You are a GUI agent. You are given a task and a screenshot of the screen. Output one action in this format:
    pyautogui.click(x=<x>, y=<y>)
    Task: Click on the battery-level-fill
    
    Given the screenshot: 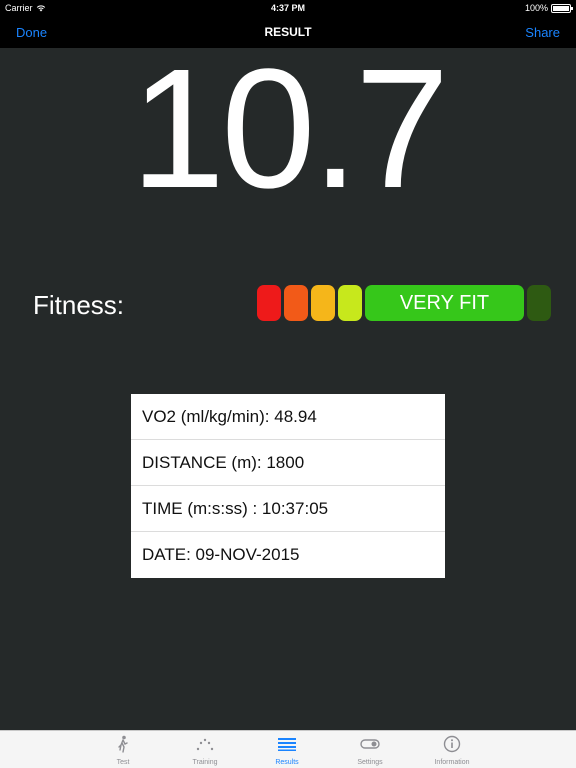 What is the action you would take?
    pyautogui.click(x=561, y=8)
    